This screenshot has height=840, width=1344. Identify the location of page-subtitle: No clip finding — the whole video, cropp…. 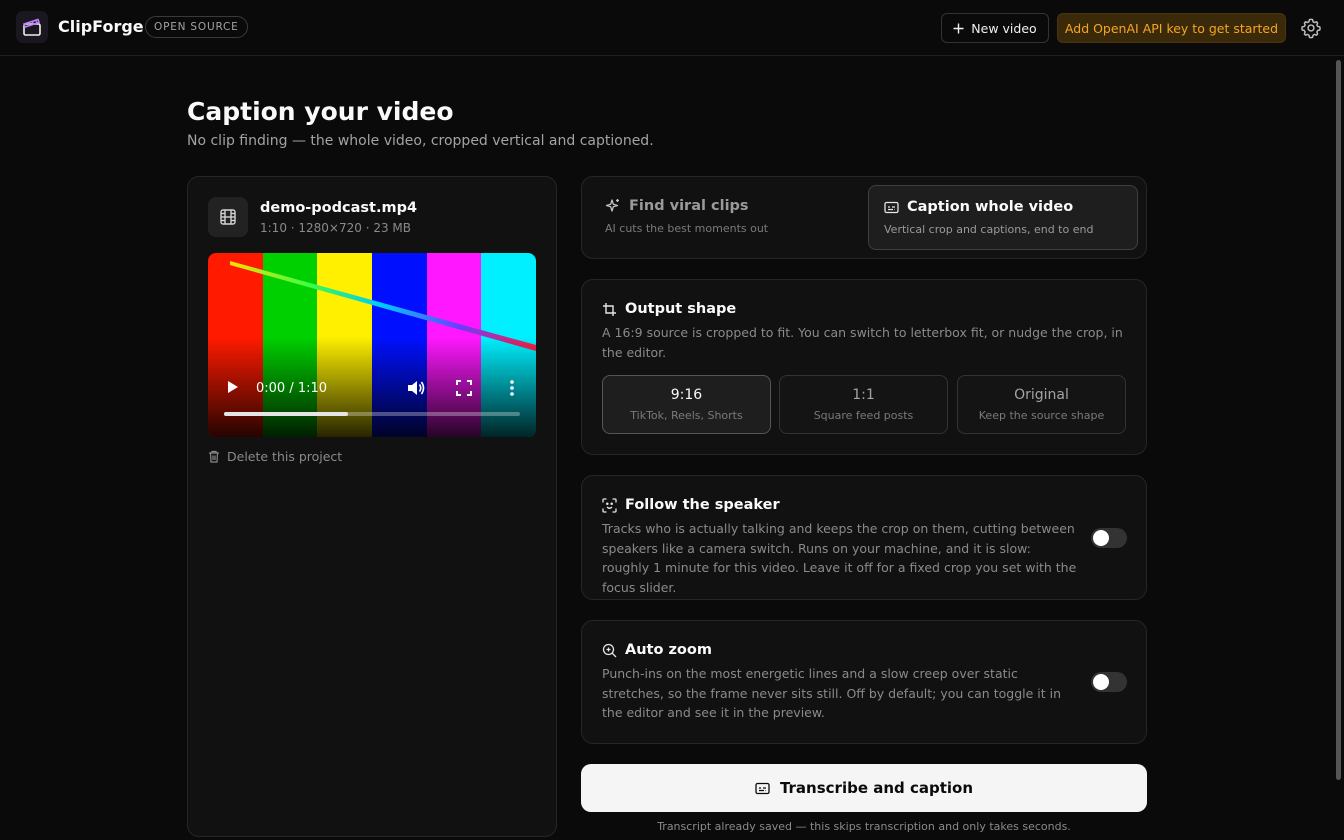
(420, 141).